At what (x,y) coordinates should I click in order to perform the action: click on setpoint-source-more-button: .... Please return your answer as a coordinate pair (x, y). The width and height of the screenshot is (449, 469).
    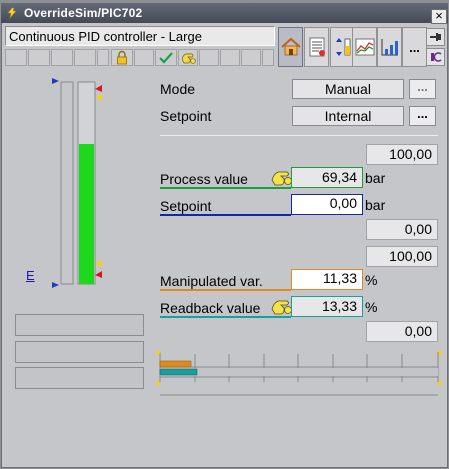
    Looking at the image, I should click on (422, 116).